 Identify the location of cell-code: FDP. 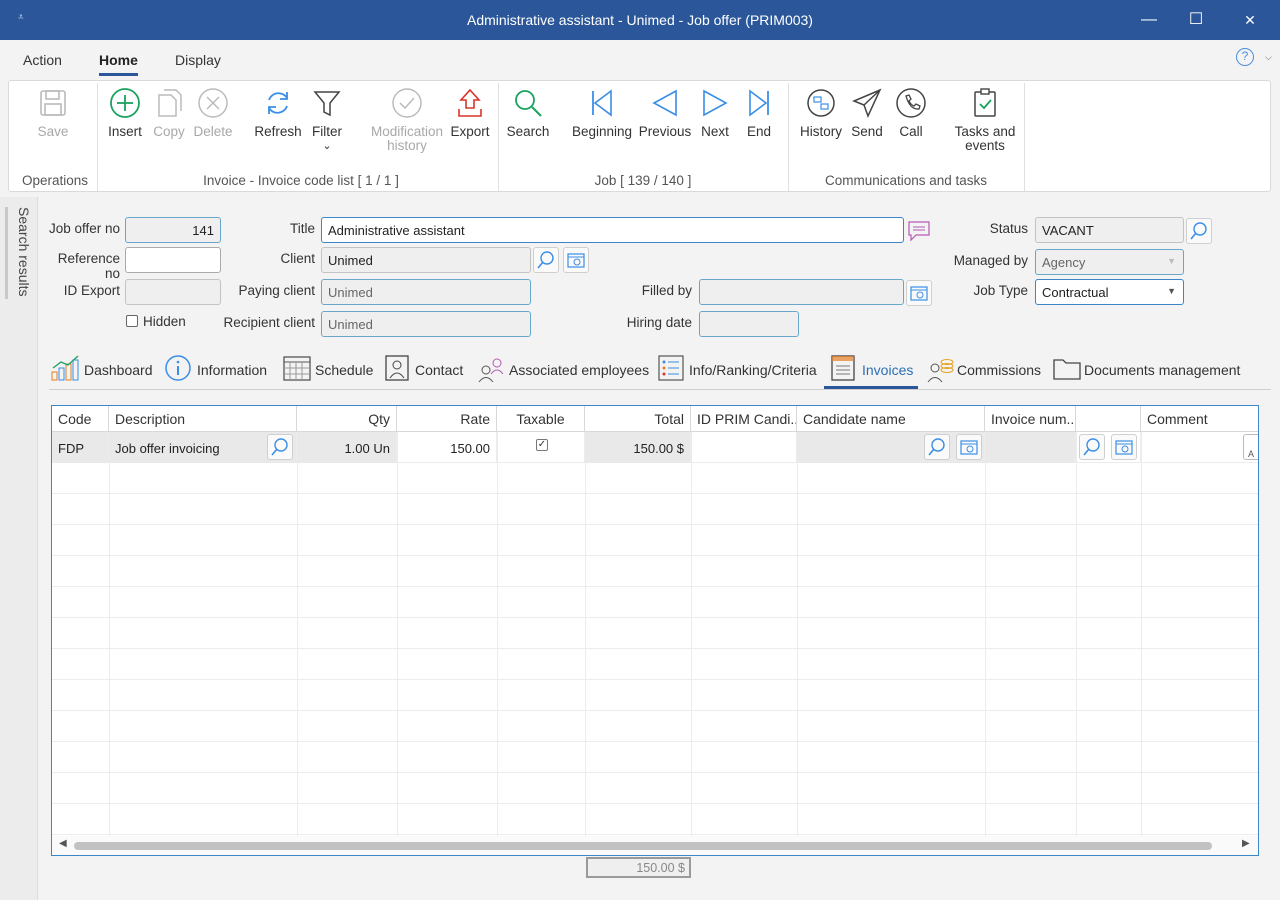
(80, 447).